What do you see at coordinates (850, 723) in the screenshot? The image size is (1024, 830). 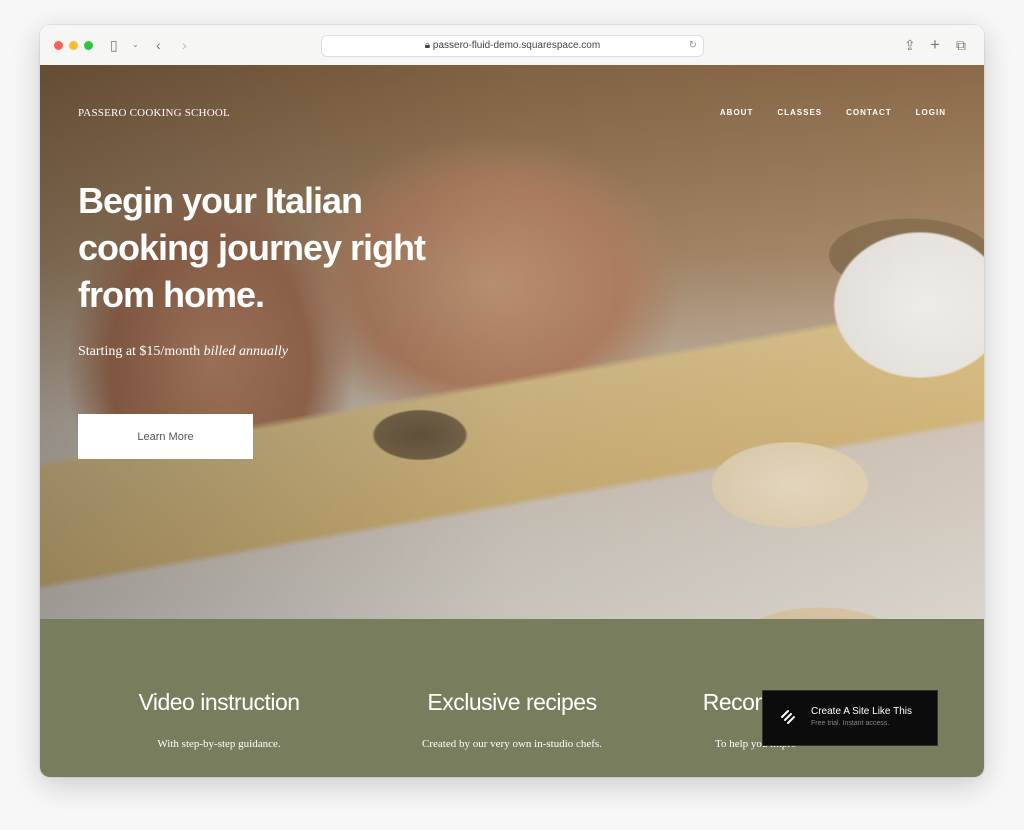 I see `badge-subtitle: Free trial. Instant access.` at bounding box center [850, 723].